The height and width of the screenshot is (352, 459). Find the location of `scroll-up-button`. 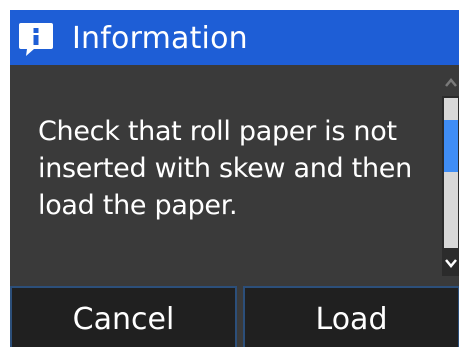

scroll-up-button is located at coordinates (450, 83).